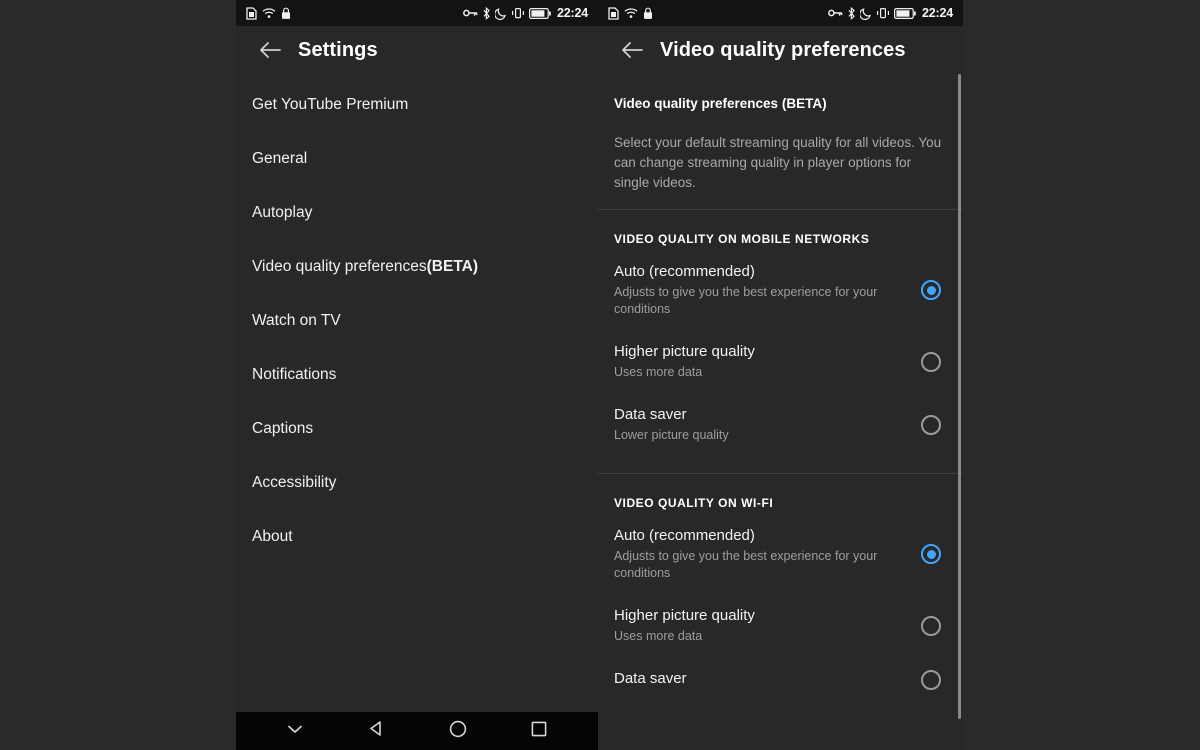 The height and width of the screenshot is (750, 1200). I want to click on sidebar-item-video-quality-preferences: Video quality preferences (BETA), so click(417, 267).